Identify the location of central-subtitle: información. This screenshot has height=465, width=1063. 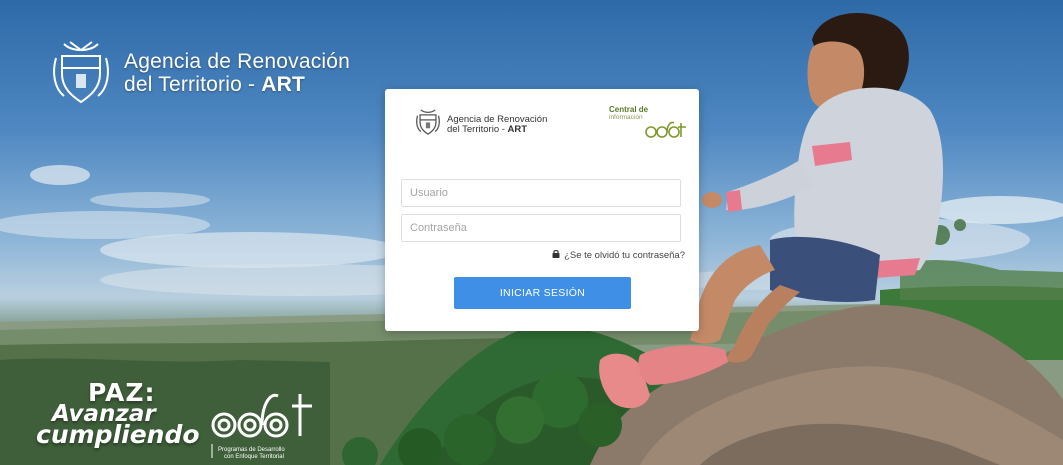
(626, 117).